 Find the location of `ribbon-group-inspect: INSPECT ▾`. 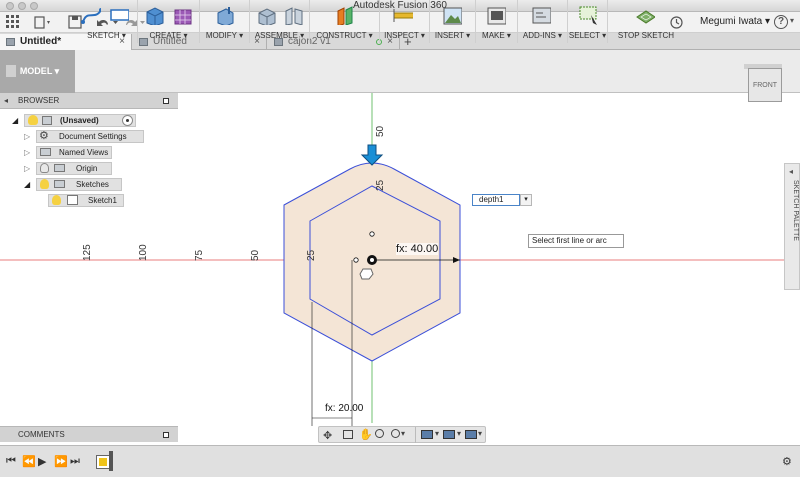

ribbon-group-inspect: INSPECT ▾ is located at coordinates (405, 21).